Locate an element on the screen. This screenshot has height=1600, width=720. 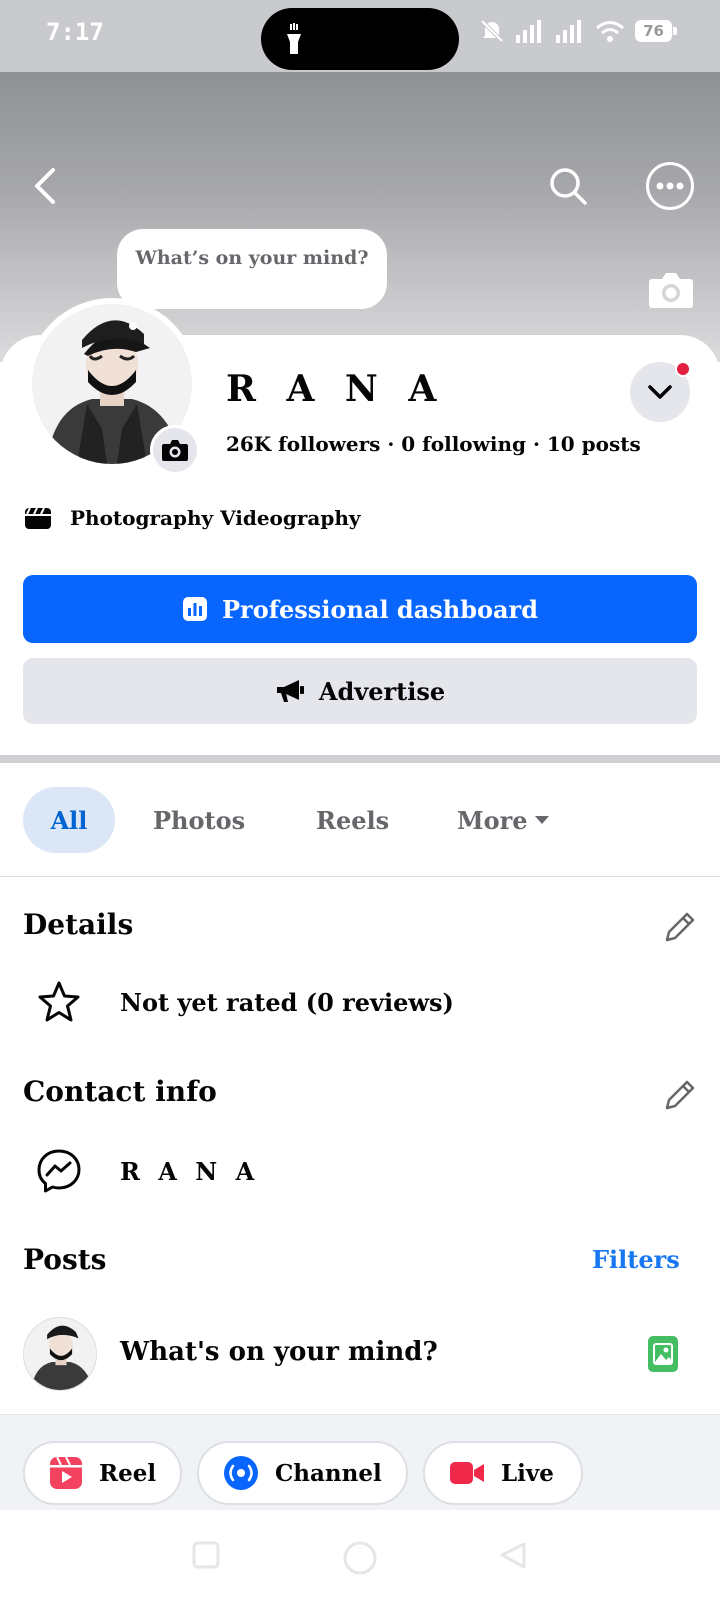
battery-indicator: 76 is located at coordinates (656, 31).